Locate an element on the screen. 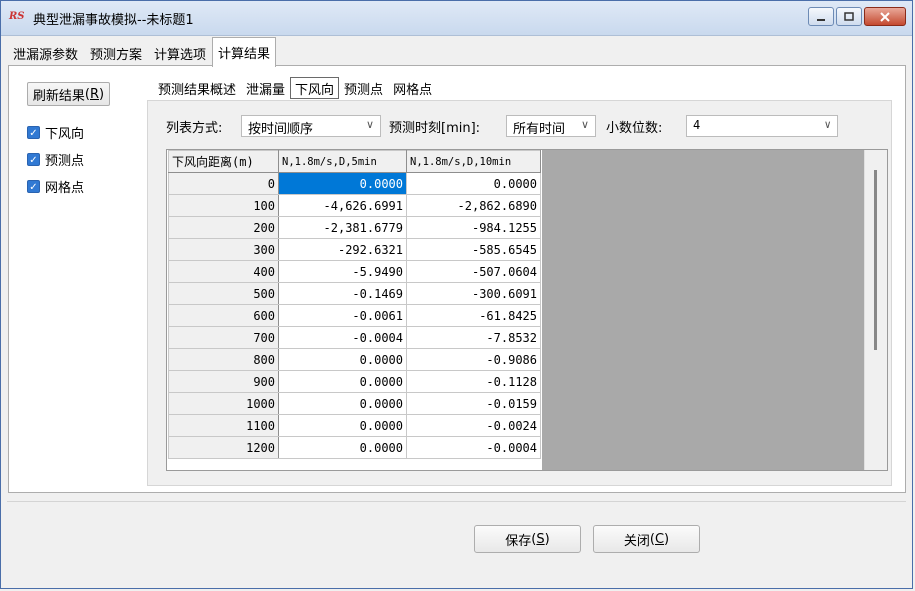 The height and width of the screenshot is (591, 915). close-window-button is located at coordinates (885, 16).